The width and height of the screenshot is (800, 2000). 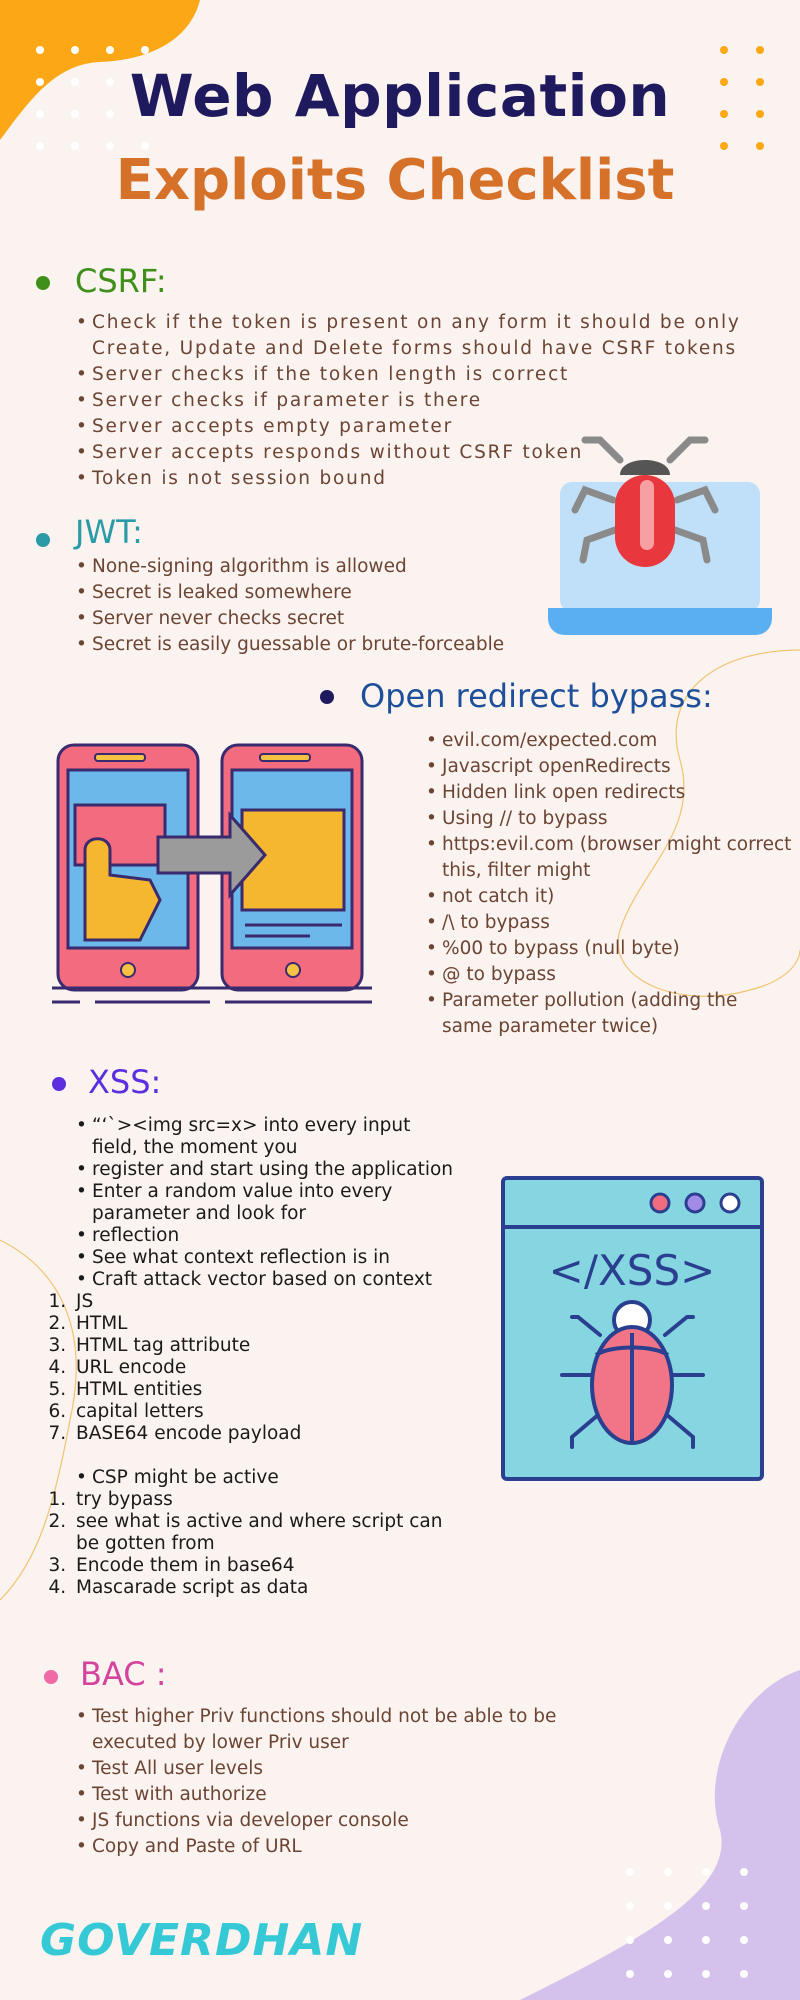 I want to click on xss-csp-list: CSP might be active, so click(x=267, y=1478).